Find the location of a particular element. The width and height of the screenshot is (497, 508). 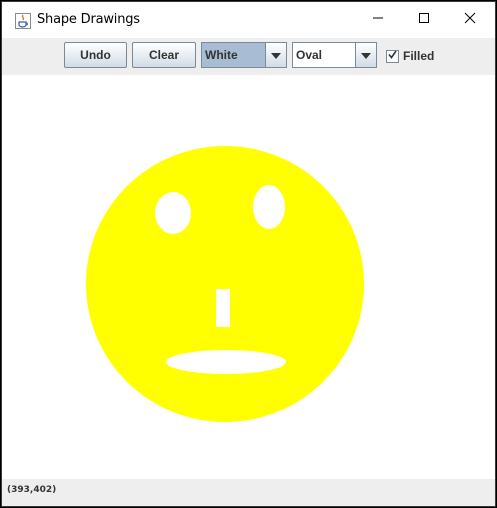

shape-select-value: Oval is located at coordinates (324, 55).